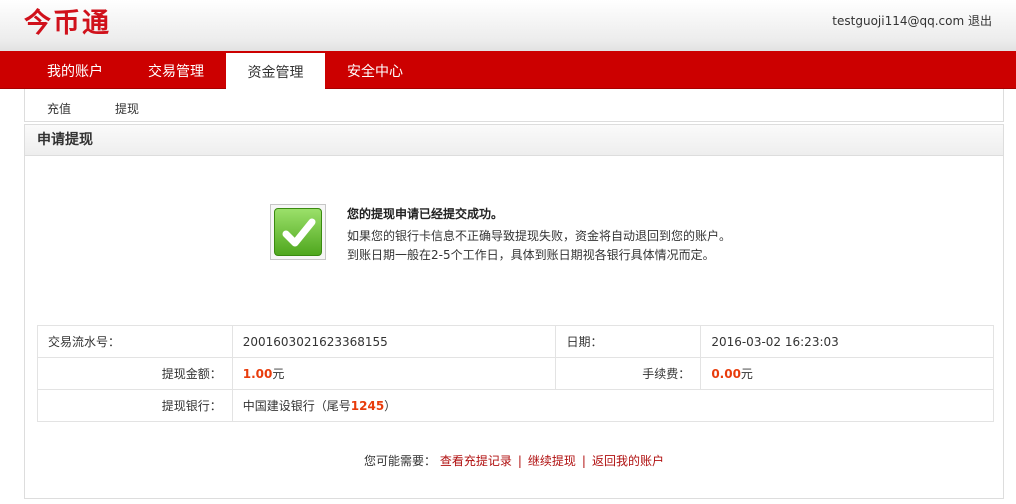 The image size is (1016, 504). What do you see at coordinates (628, 341) in the screenshot?
I see `date-label: 日期：` at bounding box center [628, 341].